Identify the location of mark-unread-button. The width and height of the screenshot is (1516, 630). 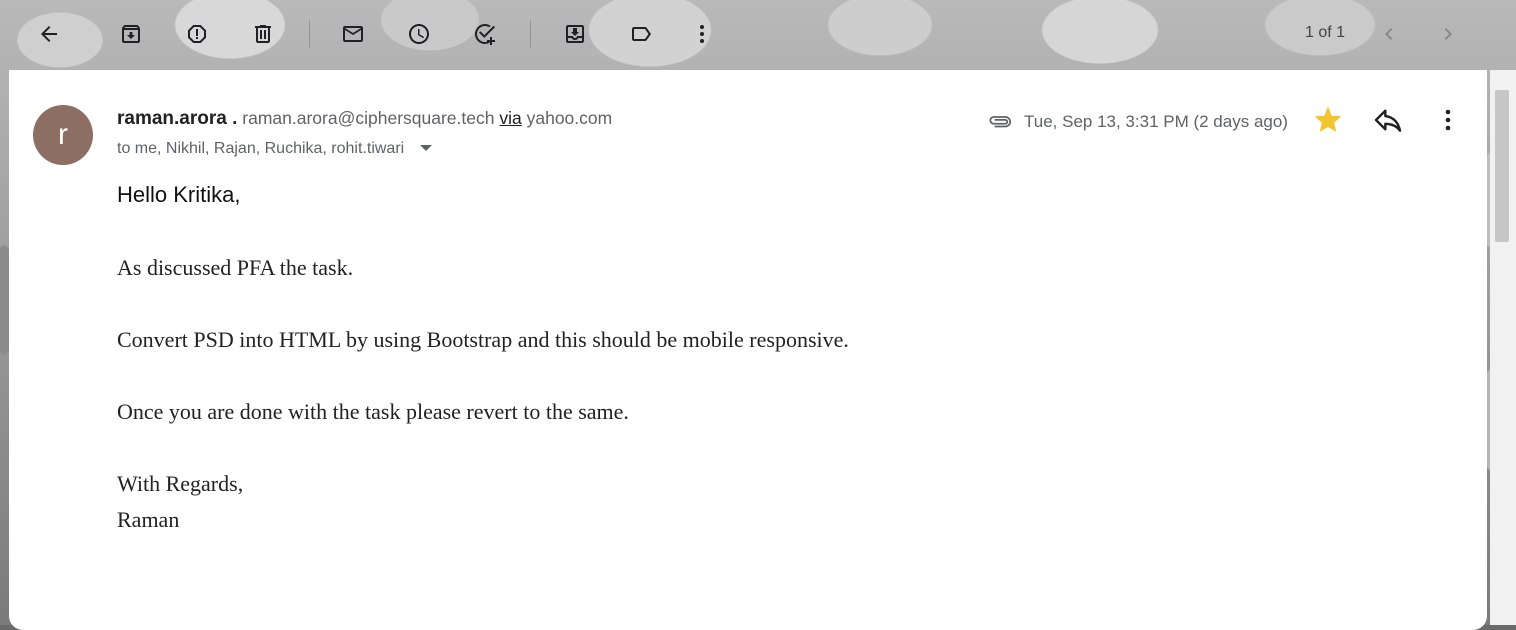
(353, 34).